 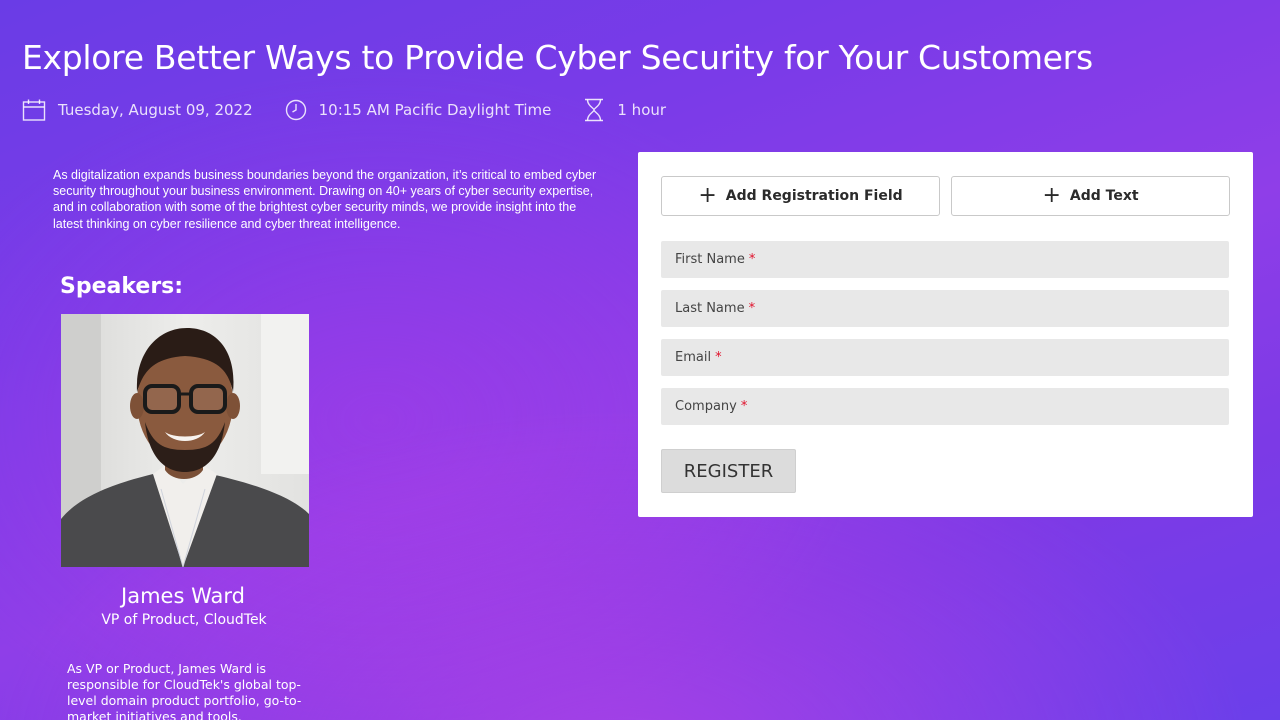 What do you see at coordinates (34, 110) in the screenshot?
I see `calendar-icon` at bounding box center [34, 110].